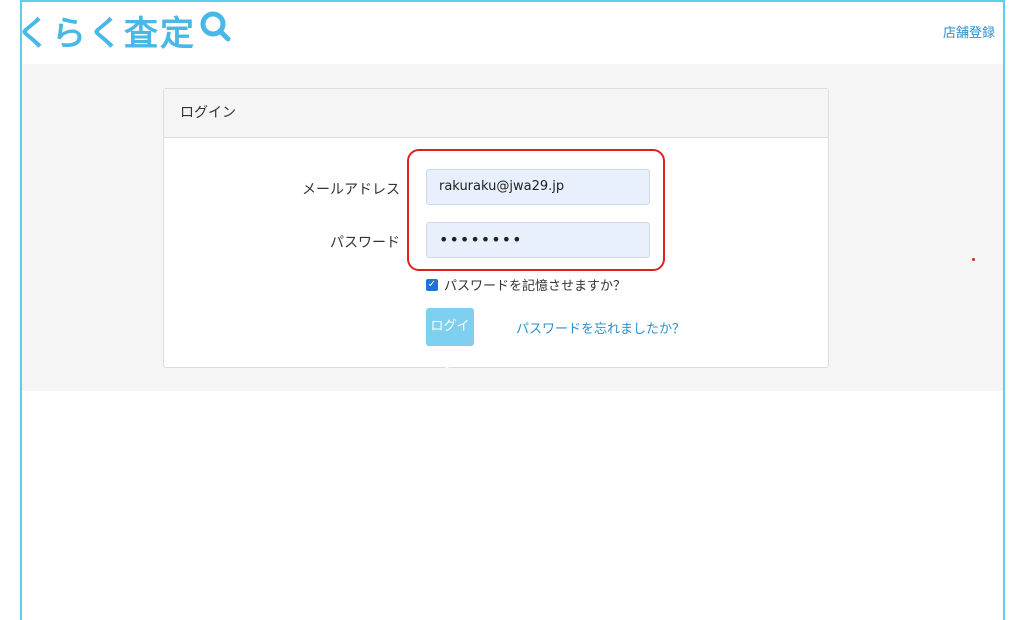  I want to click on remember-row: ✓ パスワードを記憶させますか？, so click(526, 284).